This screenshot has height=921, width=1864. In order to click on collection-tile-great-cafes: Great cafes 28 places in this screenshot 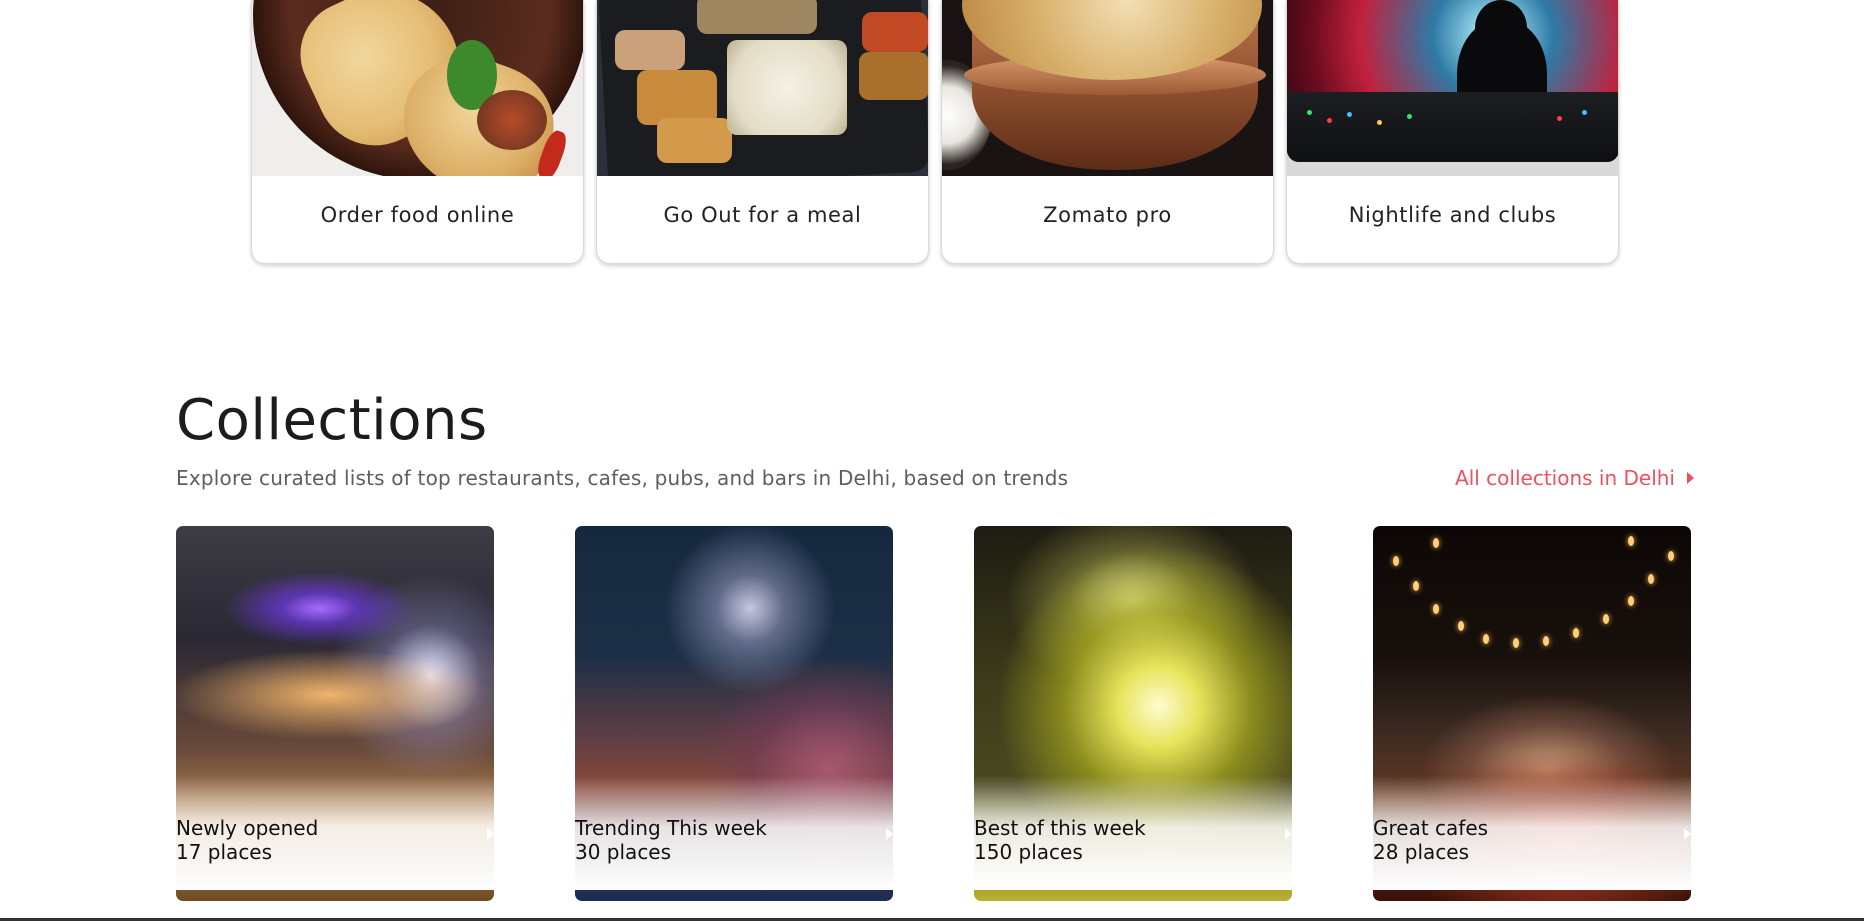, I will do `click(1532, 713)`.